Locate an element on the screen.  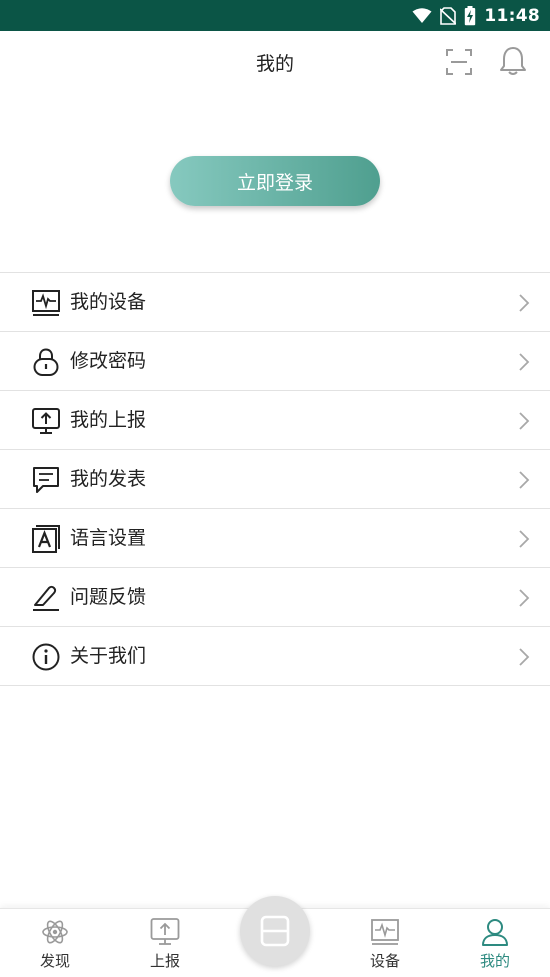
menu-item-my-posts: 我的发表 is located at coordinates (275, 479).